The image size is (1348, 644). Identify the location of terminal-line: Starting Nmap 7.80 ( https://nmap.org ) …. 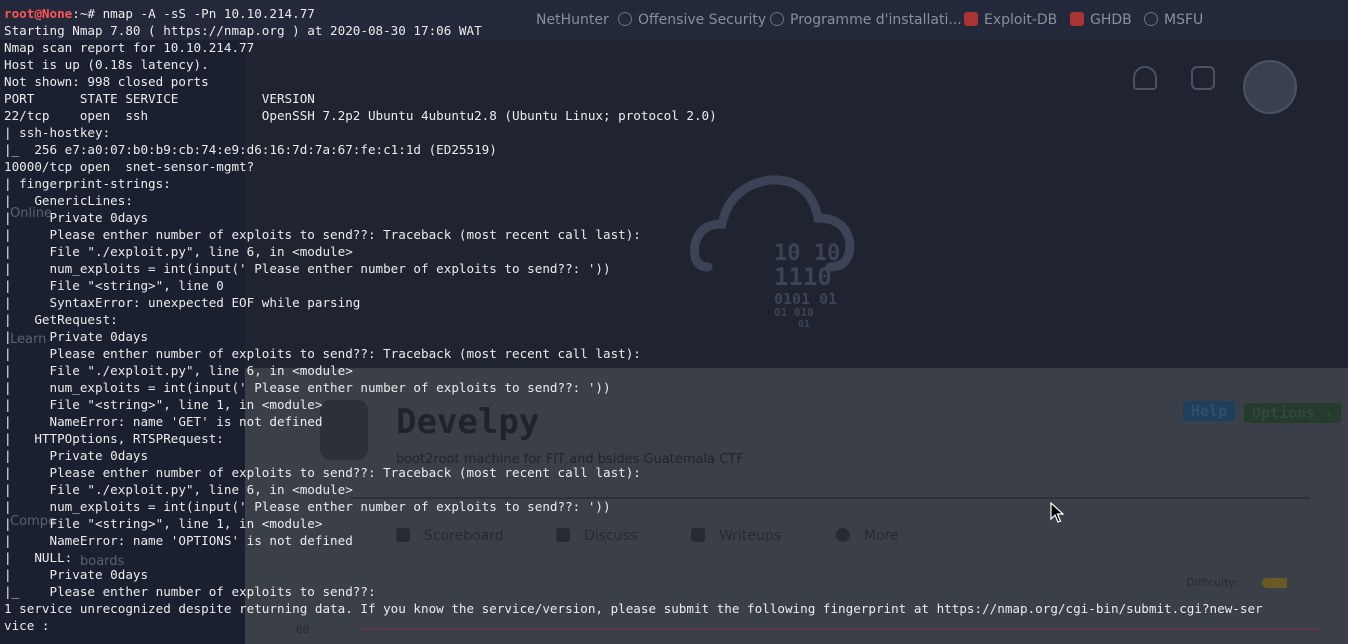
(243, 30).